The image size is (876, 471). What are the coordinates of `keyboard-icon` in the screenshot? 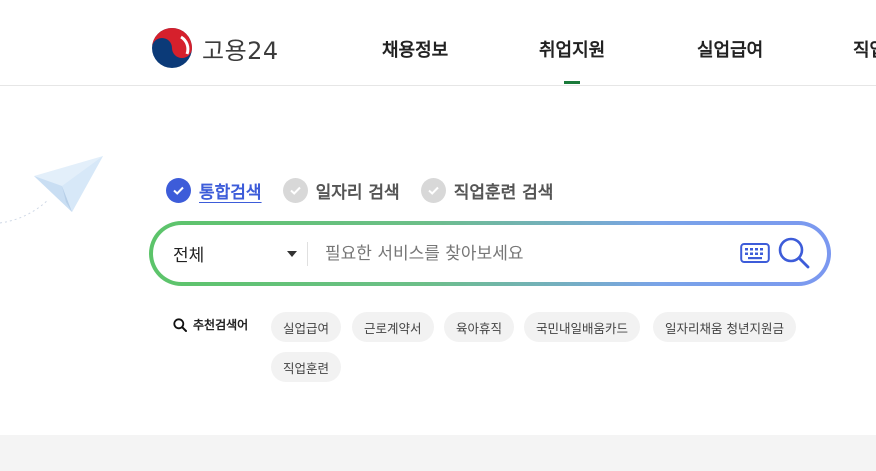 It's located at (755, 253).